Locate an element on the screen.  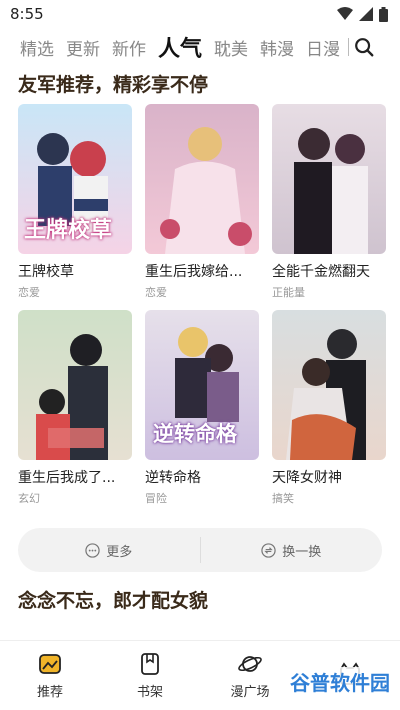
status-icons is located at coordinates (362, 14).